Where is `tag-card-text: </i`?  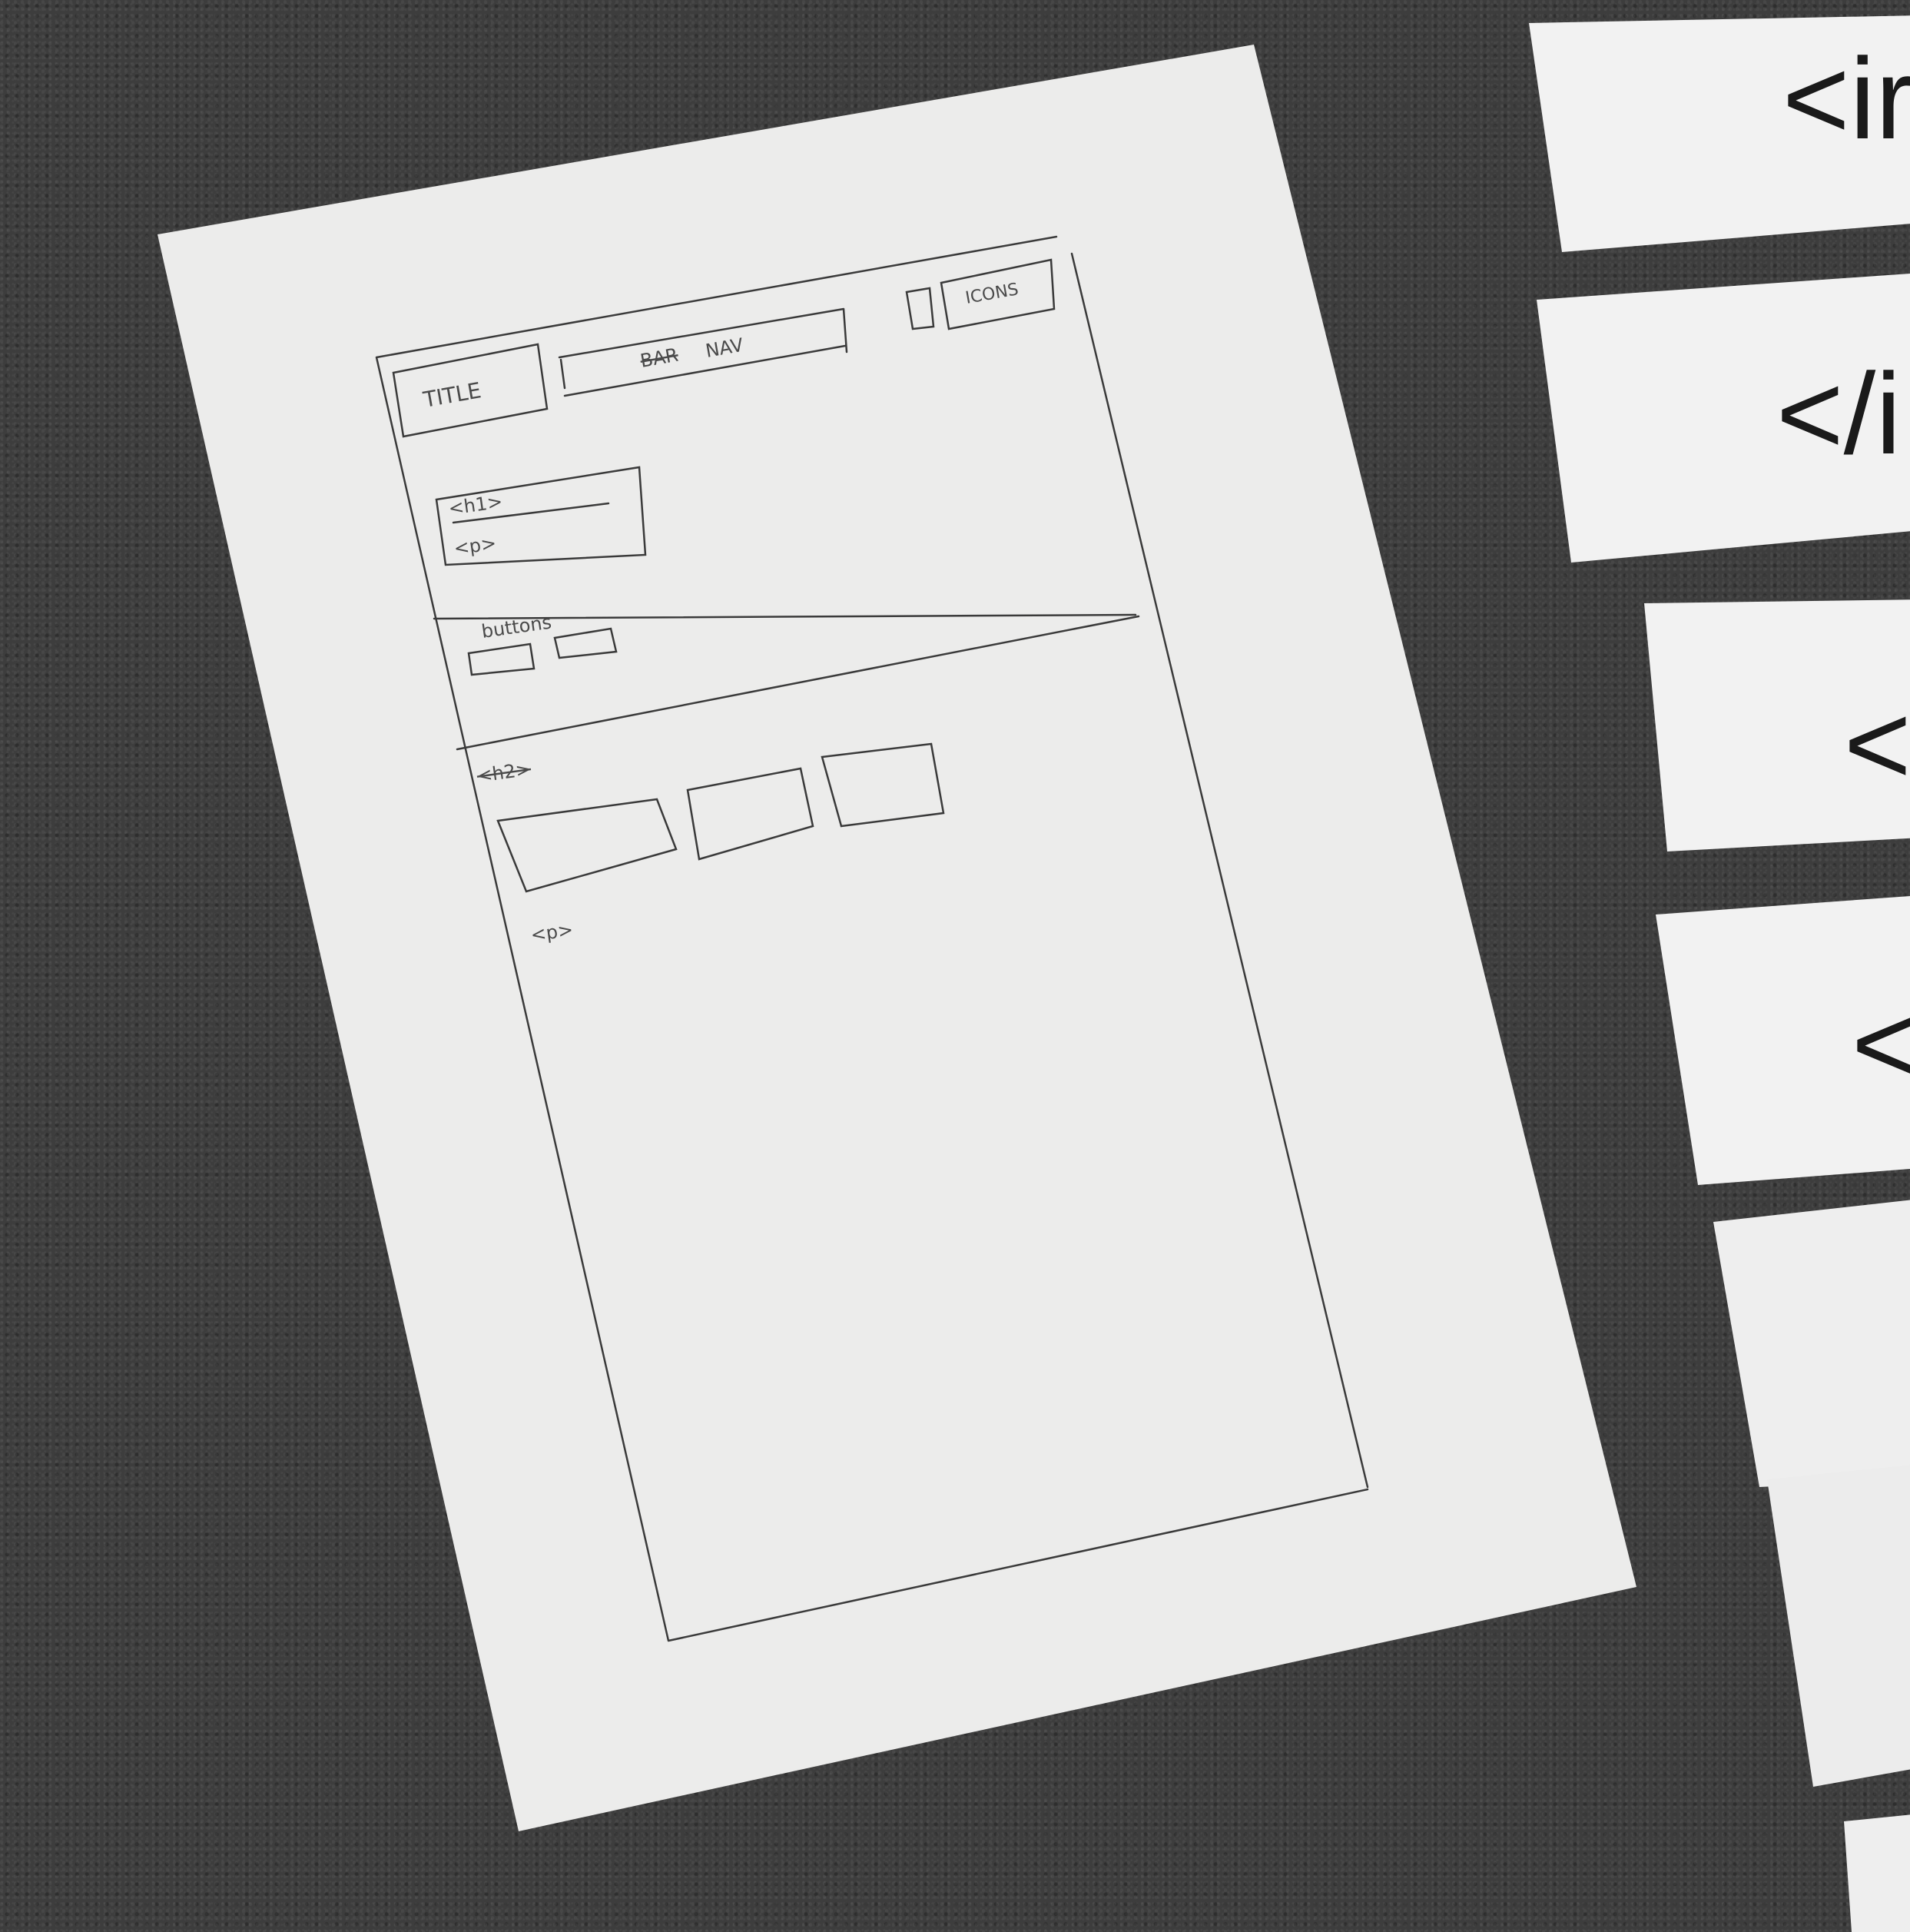
tag-card-text: </i is located at coordinates (1839, 413).